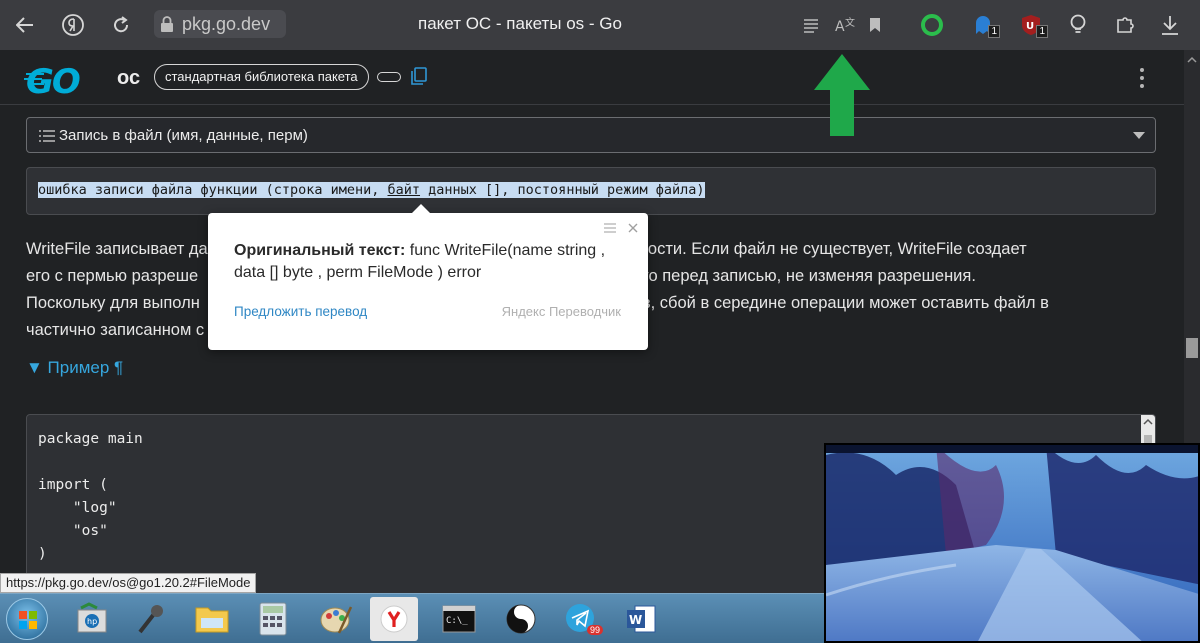 Image resolution: width=1200 pixels, height=643 pixels. Describe the element at coordinates (610, 228) in the screenshot. I see `menu-icon` at that location.